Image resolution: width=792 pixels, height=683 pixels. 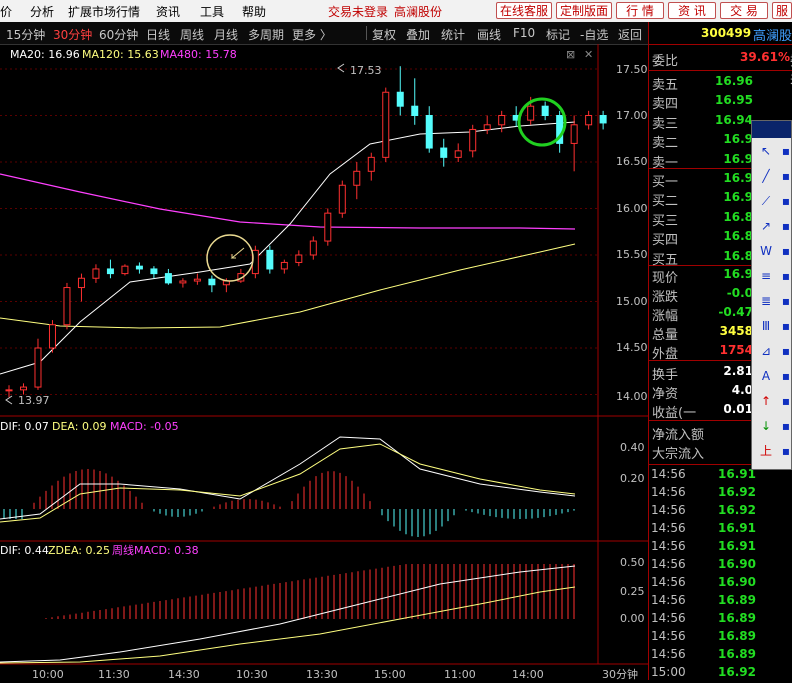 I want to click on online-service-button: 在线客服, so click(x=524, y=10).